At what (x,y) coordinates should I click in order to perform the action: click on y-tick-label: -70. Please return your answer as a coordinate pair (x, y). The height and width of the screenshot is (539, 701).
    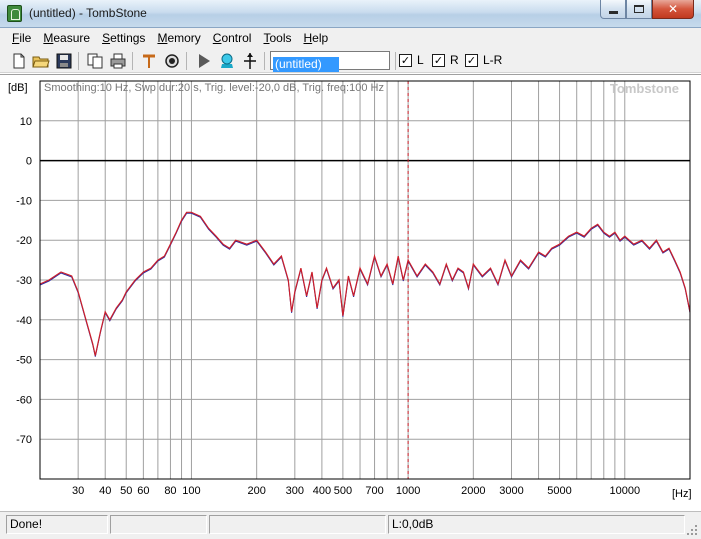
    Looking at the image, I should click on (24, 440).